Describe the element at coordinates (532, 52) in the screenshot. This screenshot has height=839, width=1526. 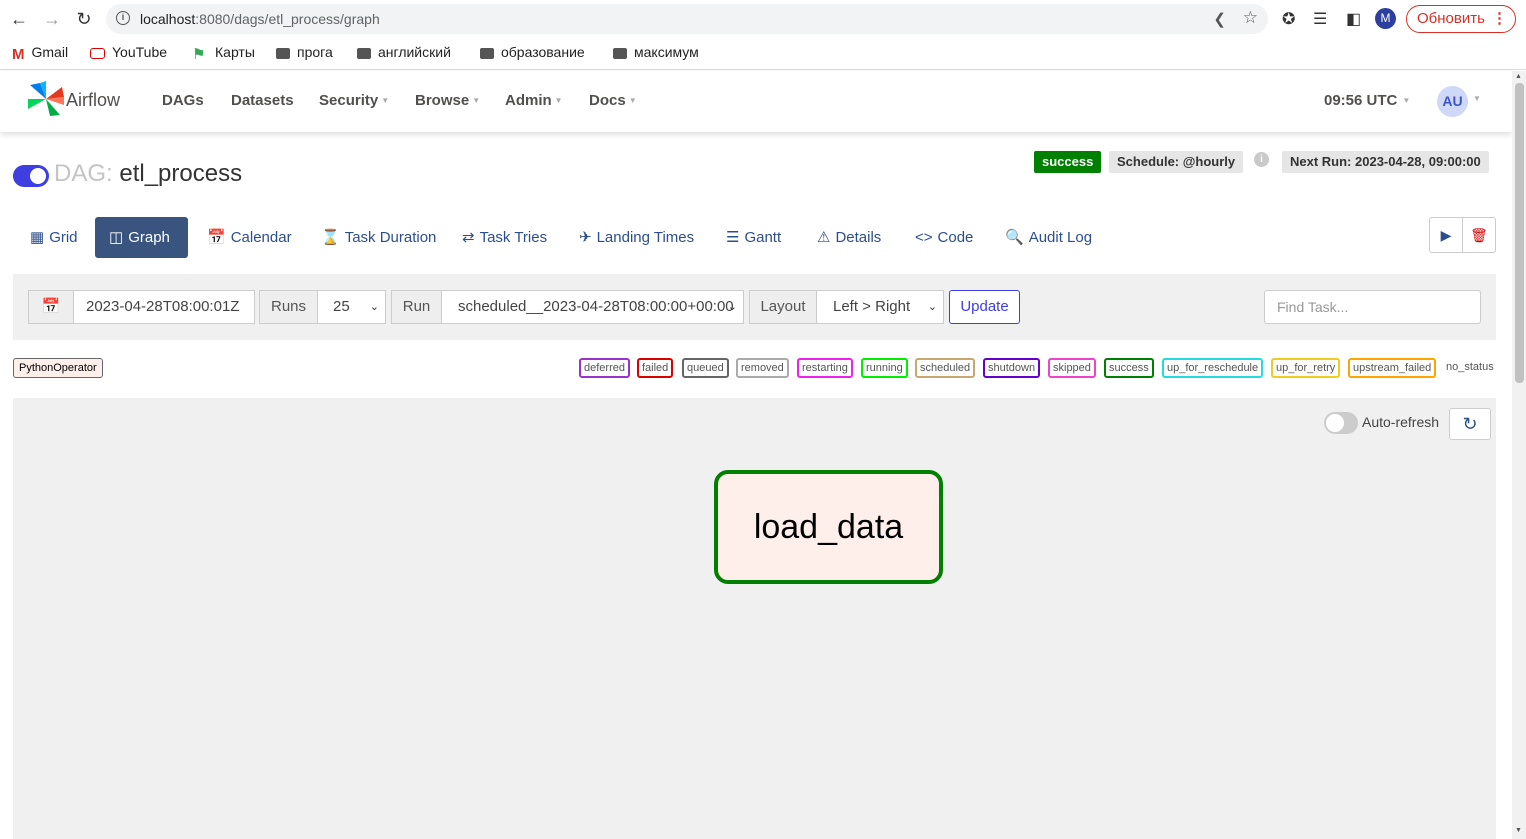
I see `bookmark-folder-education: образование` at that location.